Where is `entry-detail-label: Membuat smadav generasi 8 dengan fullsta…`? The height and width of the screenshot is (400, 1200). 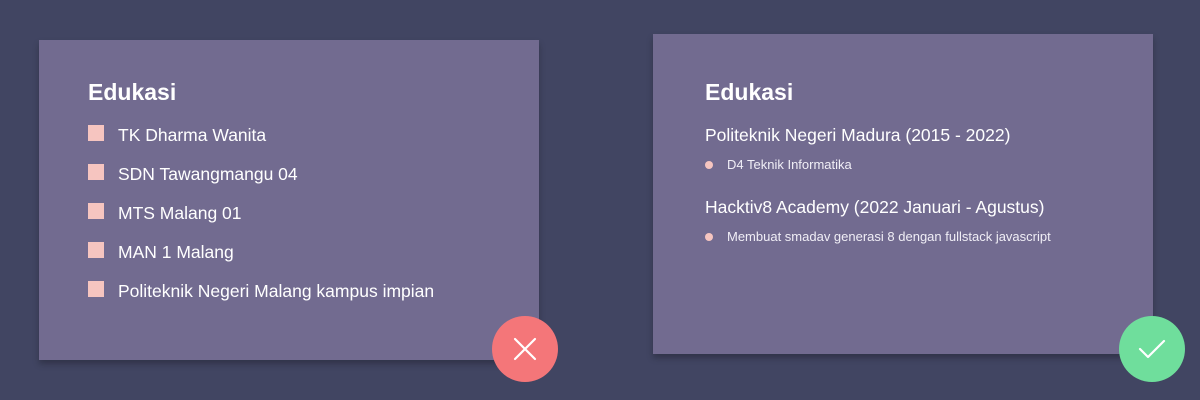
entry-detail-label: Membuat smadav generasi 8 dengan fullsta… is located at coordinates (889, 236).